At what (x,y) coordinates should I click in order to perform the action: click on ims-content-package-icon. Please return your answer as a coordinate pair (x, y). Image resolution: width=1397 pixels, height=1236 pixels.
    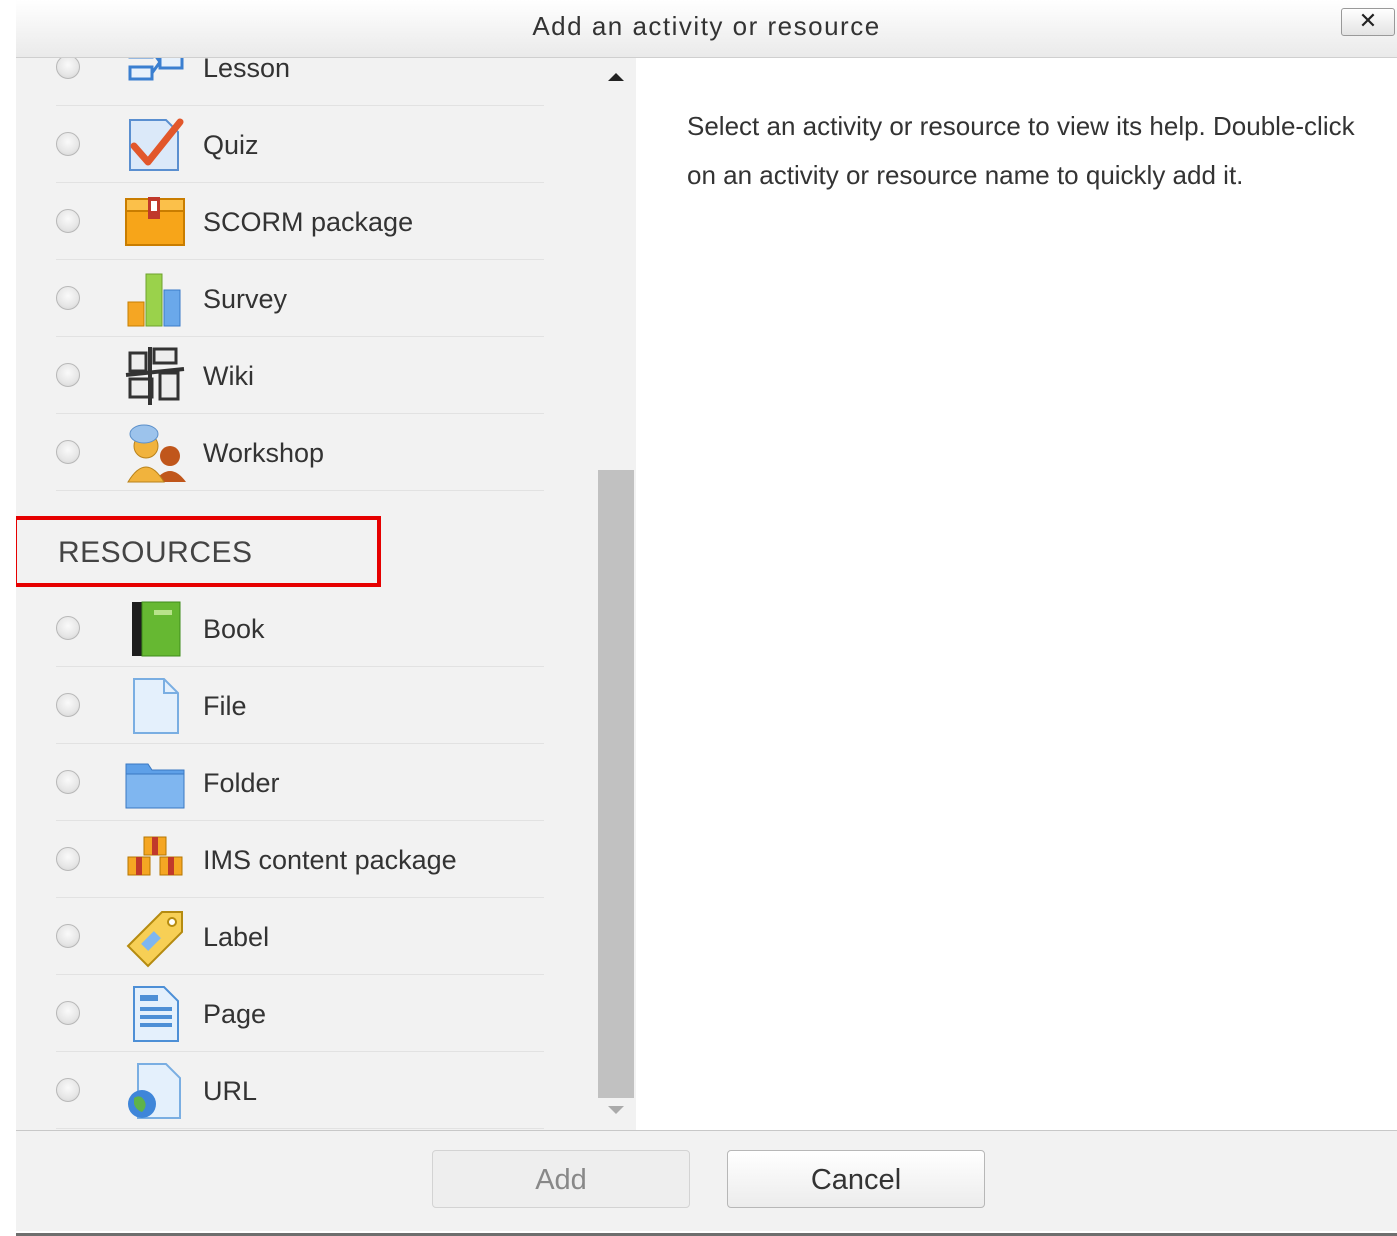
    Looking at the image, I should click on (155, 856).